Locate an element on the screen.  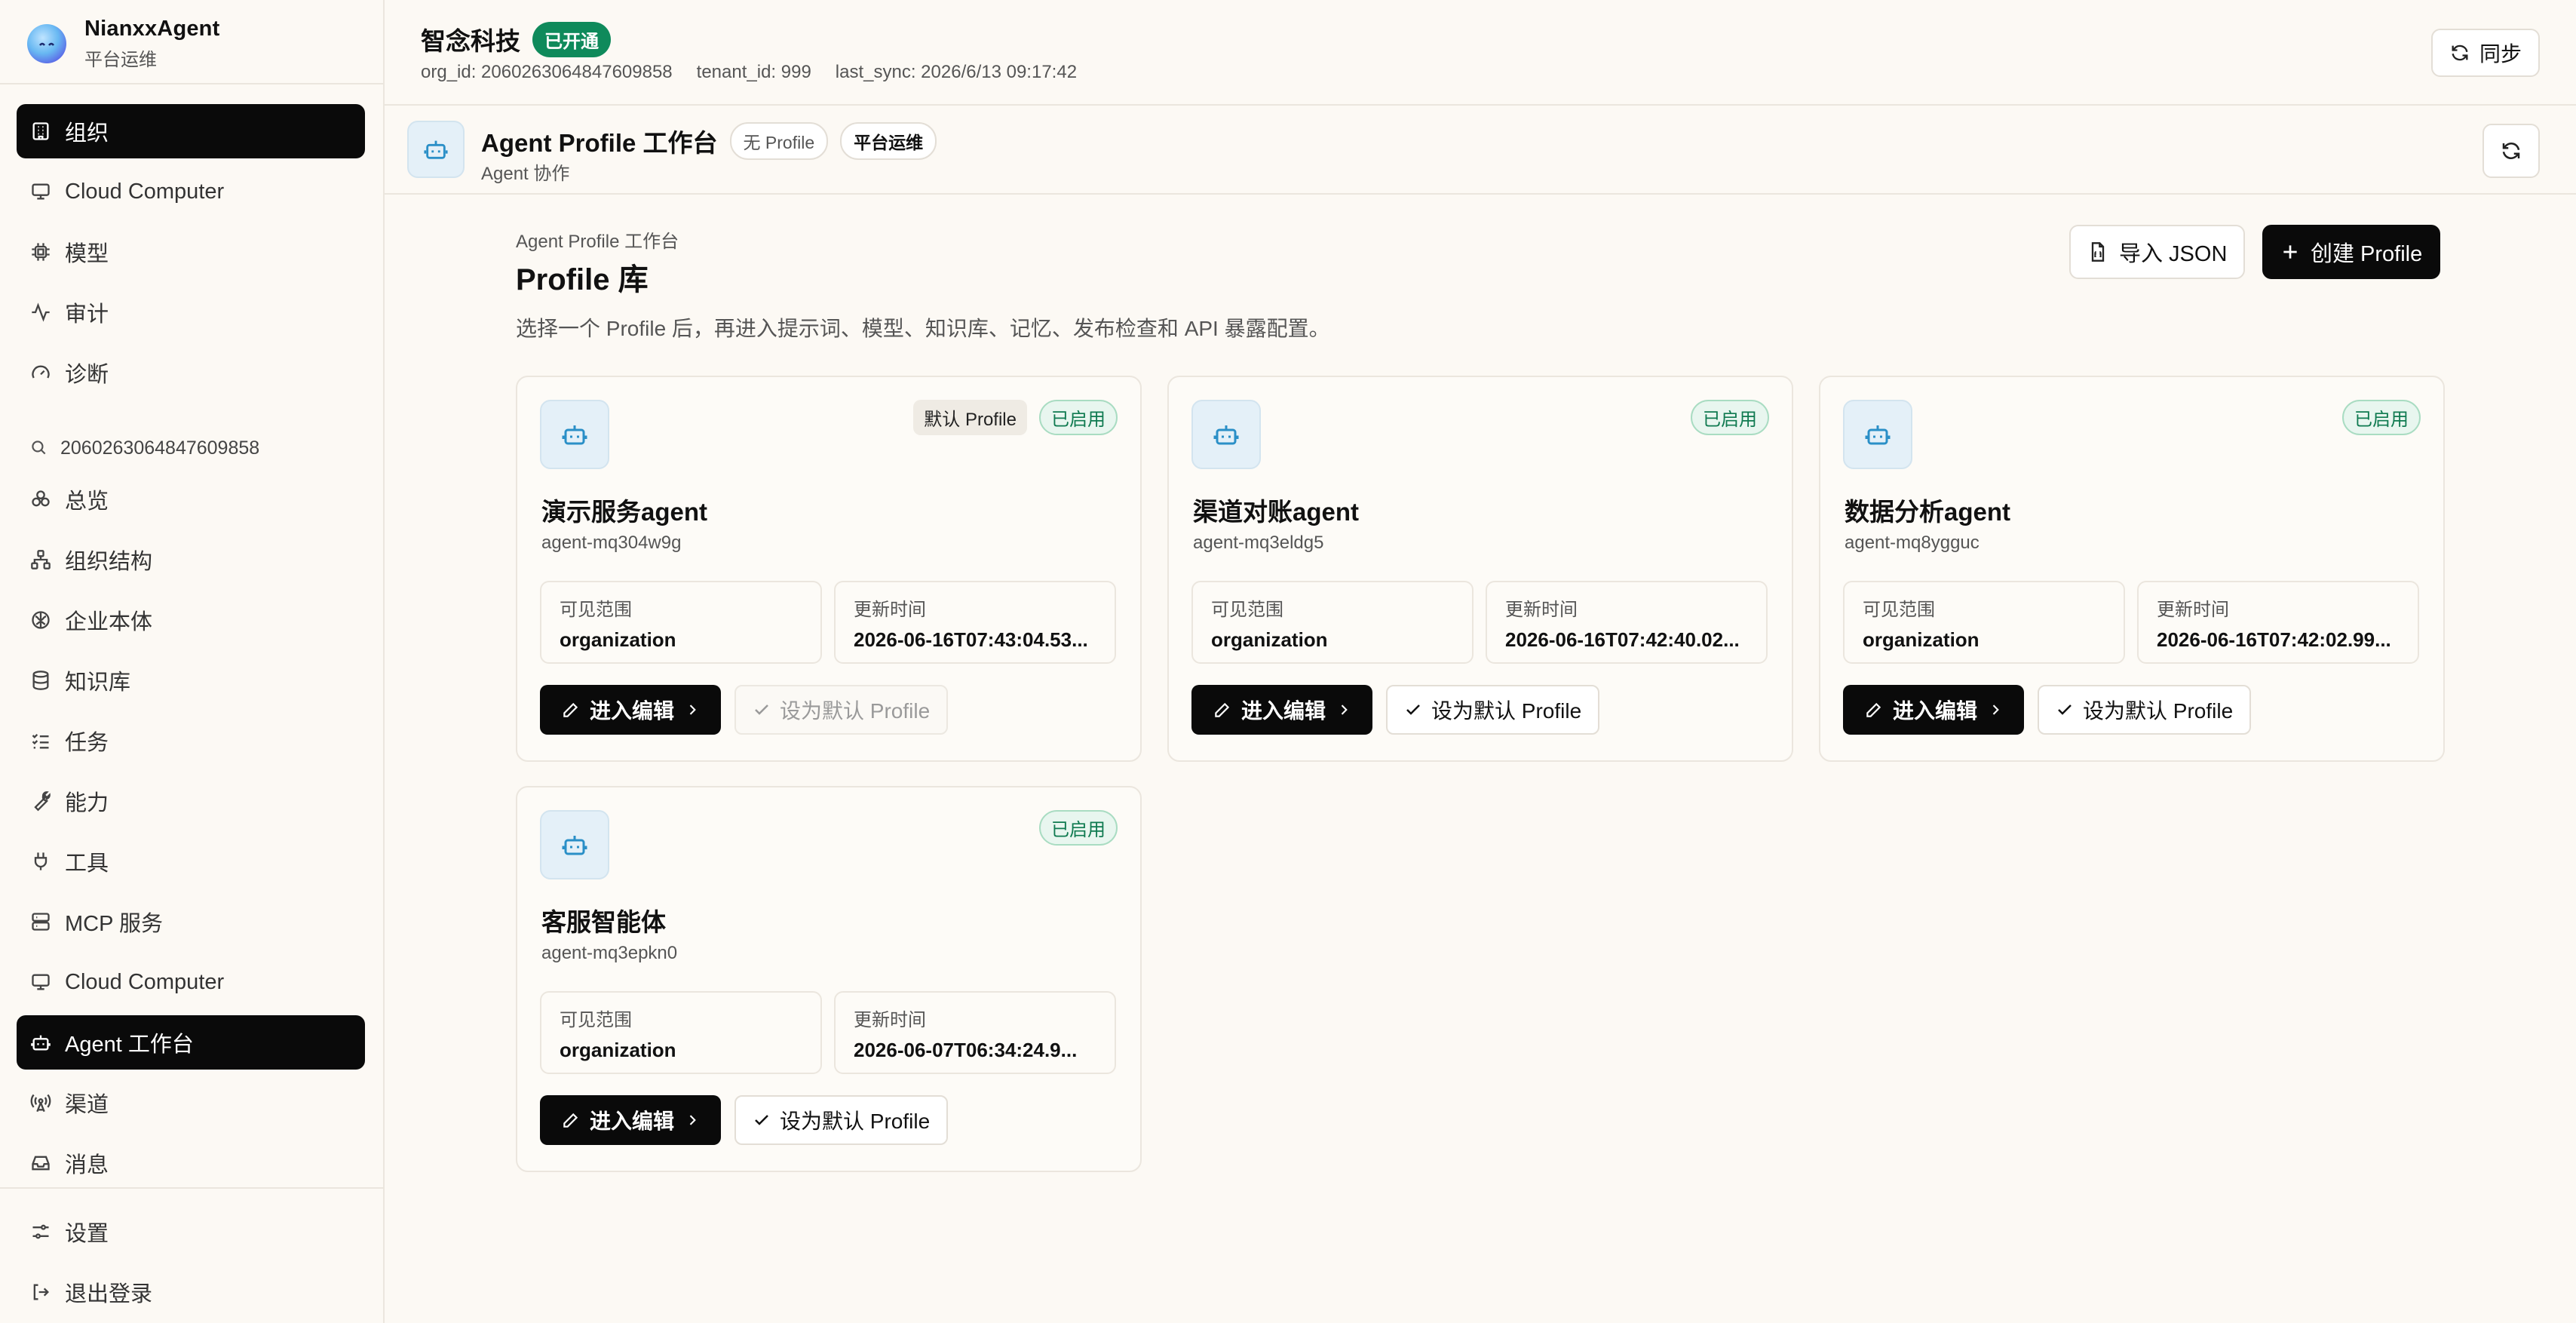
sidebar-item-cloud-computer-org: Cloud Computer is located at coordinates (191, 982).